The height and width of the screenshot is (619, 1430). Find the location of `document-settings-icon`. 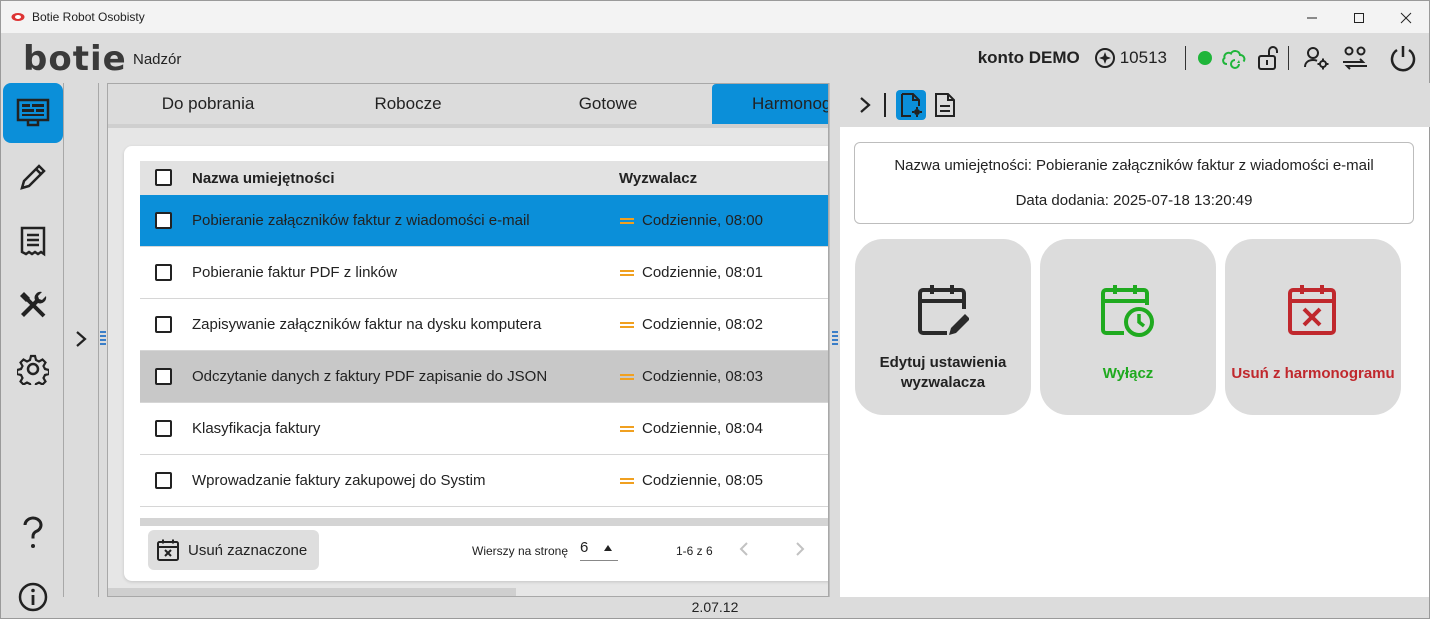

document-settings-icon is located at coordinates (911, 105).